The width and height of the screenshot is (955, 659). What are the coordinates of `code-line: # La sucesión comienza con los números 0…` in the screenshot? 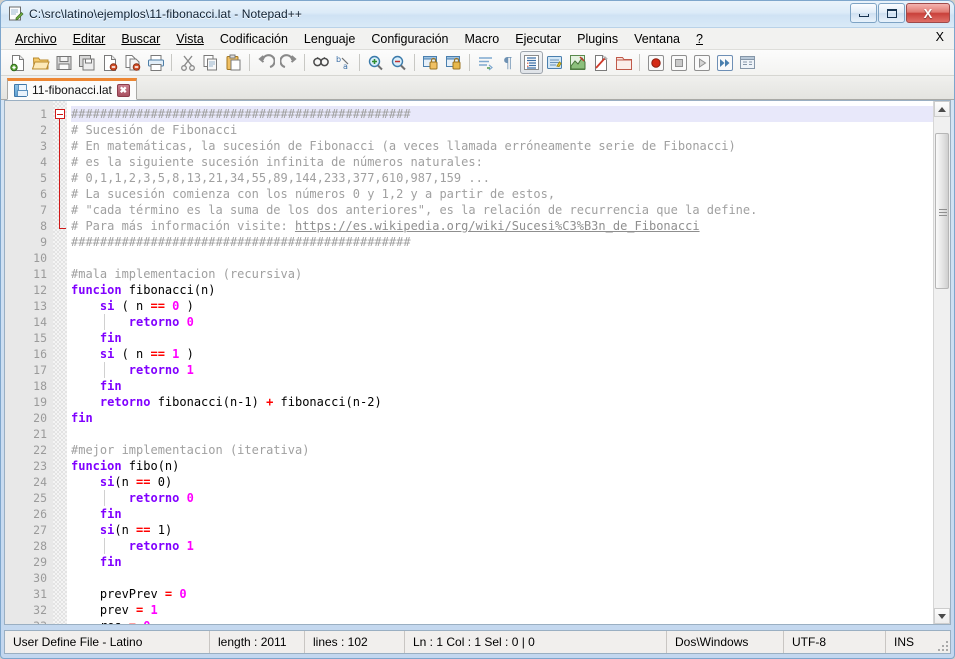 It's located at (502, 194).